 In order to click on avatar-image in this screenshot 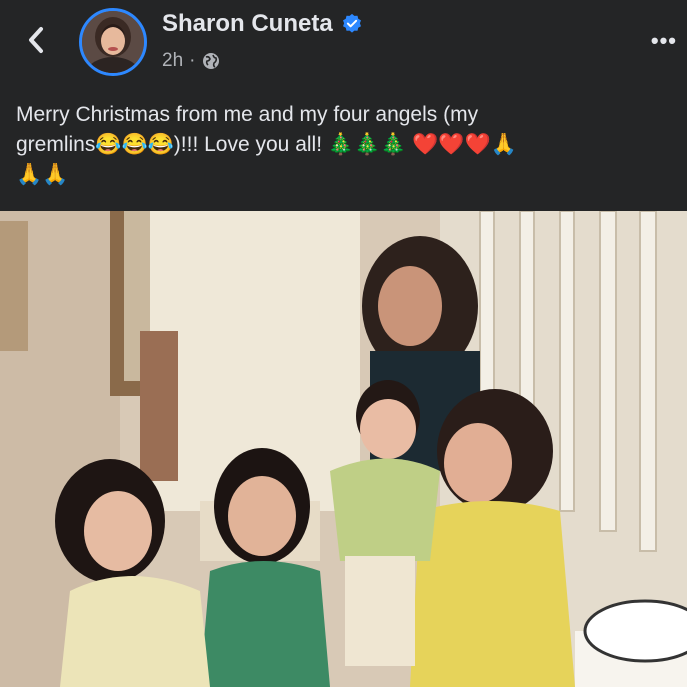, I will do `click(113, 42)`.